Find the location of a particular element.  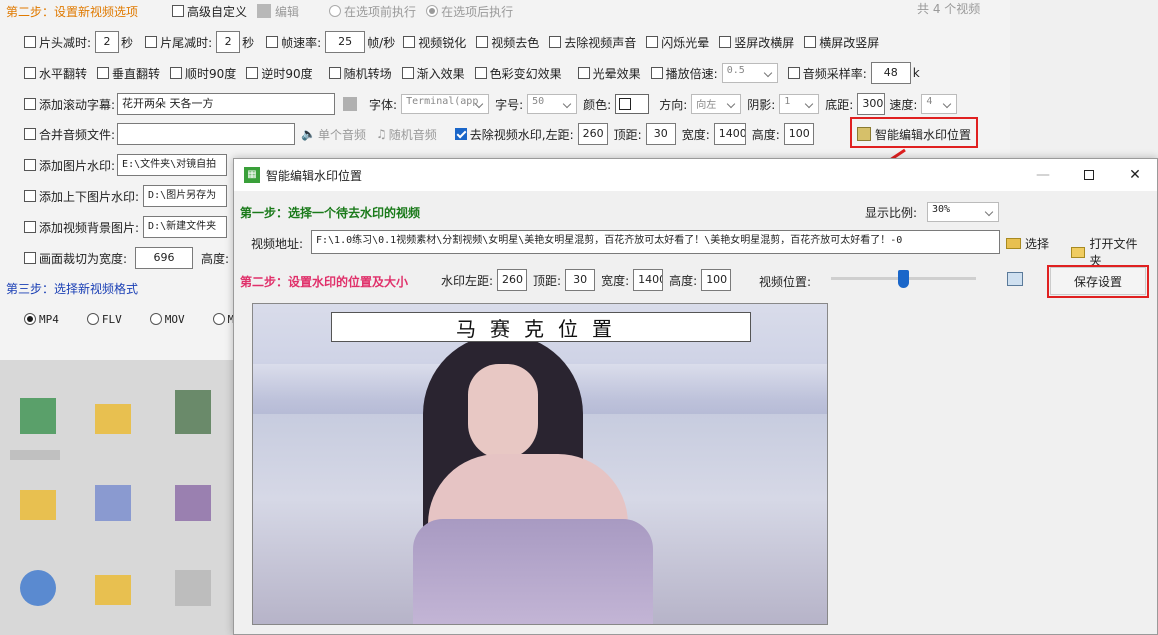

mosaic-position-text: 马赛克位置 is located at coordinates (541, 328).